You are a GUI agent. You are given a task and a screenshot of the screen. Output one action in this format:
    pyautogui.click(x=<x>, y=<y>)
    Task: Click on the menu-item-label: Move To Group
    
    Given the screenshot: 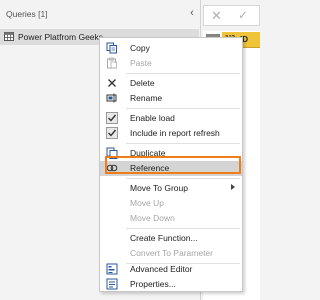 What is the action you would take?
    pyautogui.click(x=159, y=188)
    